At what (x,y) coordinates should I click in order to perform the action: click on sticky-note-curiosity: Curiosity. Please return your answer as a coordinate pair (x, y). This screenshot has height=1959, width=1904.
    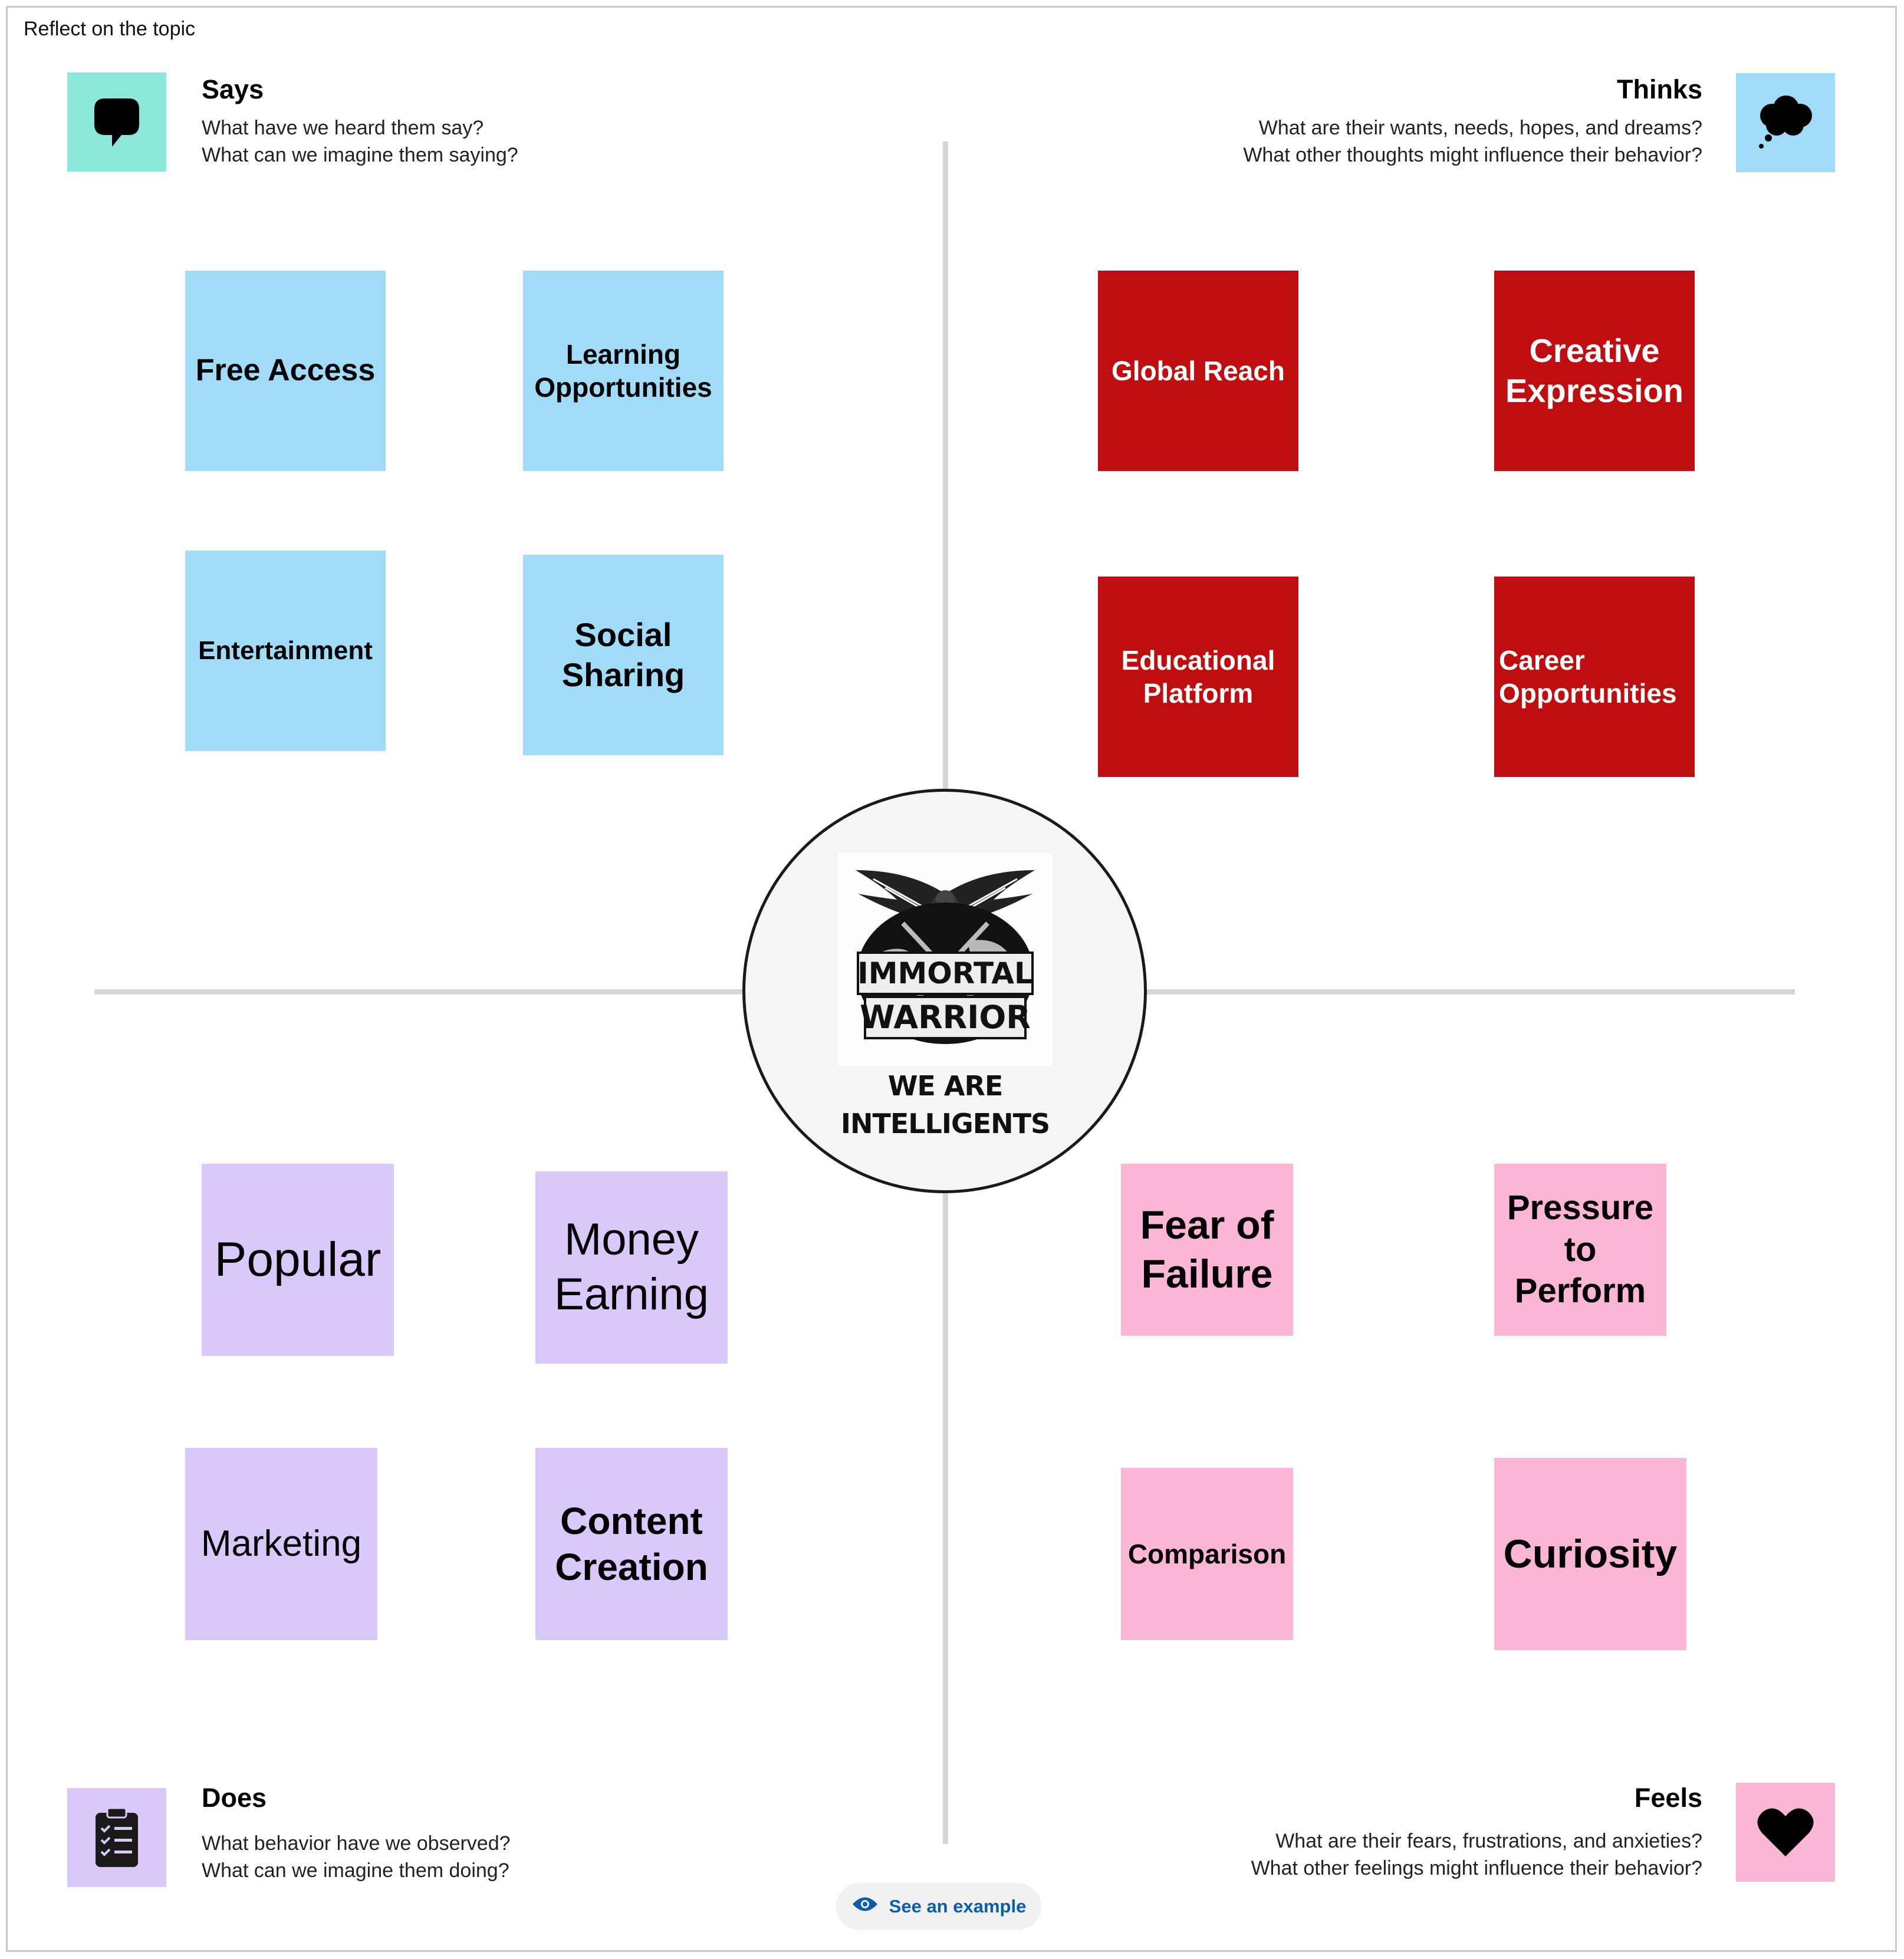
    Looking at the image, I should click on (1590, 1554).